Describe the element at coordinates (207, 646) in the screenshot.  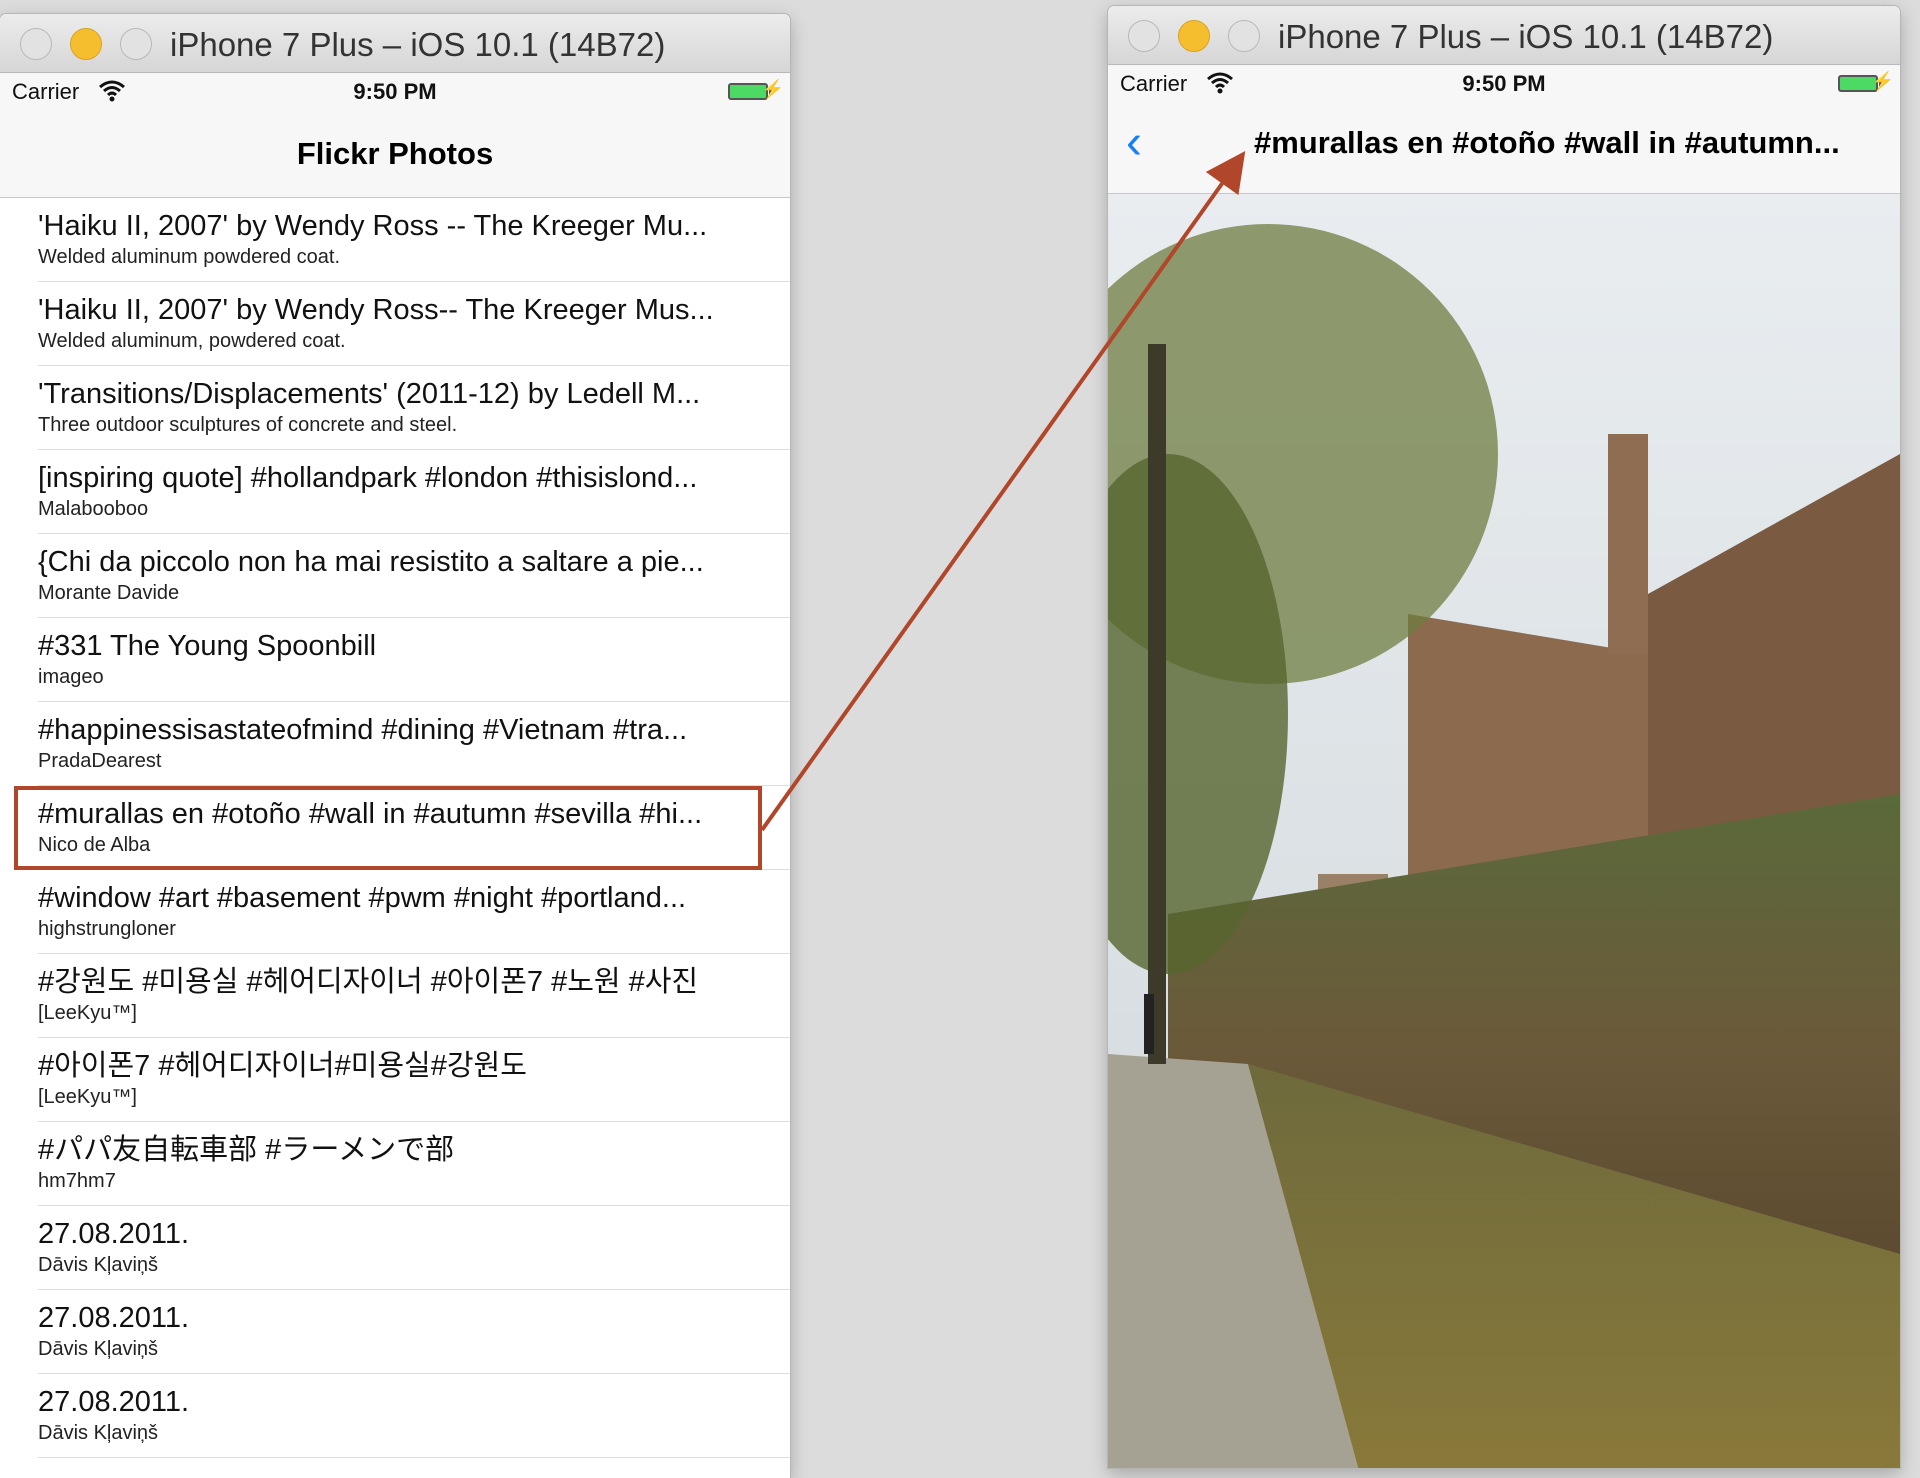
I see `photo-title: #331 The Young Spoonbill` at that location.